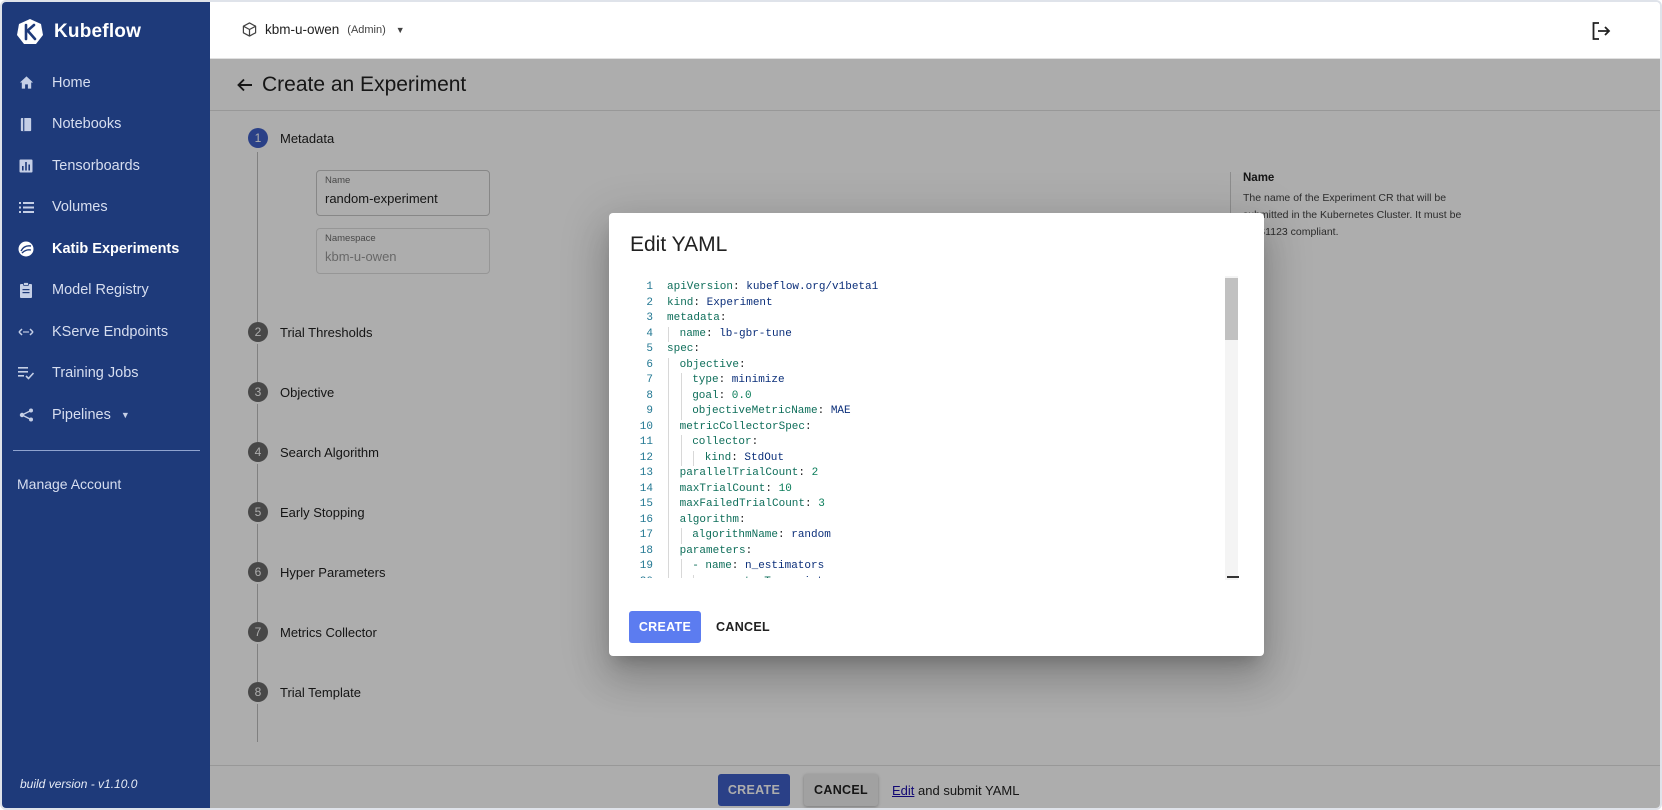 This screenshot has height=810, width=1662. Describe the element at coordinates (735, 535) in the screenshot. I see `yaml-key: algorithmName` at that location.